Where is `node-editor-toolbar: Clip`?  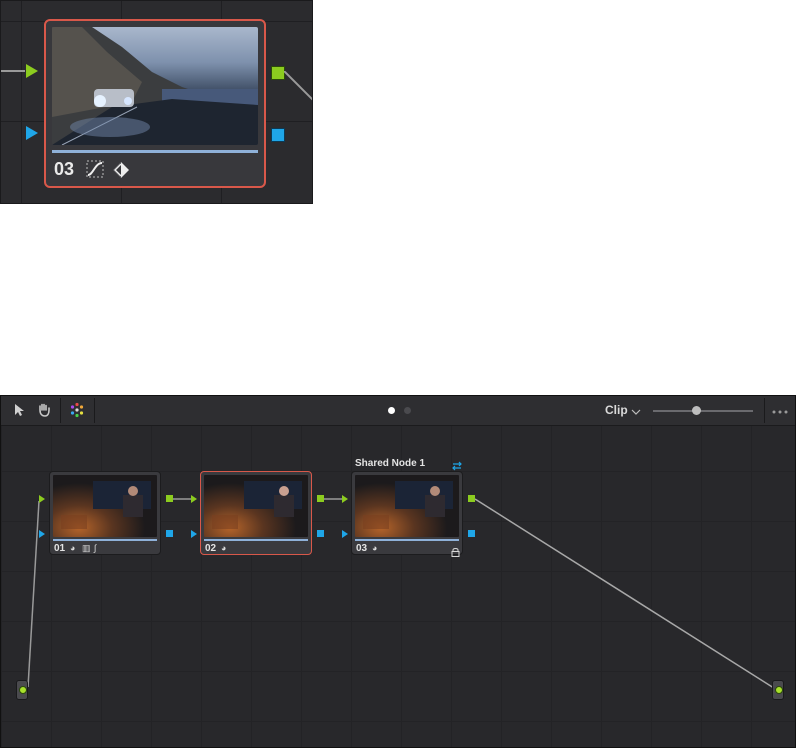 node-editor-toolbar: Clip is located at coordinates (398, 411).